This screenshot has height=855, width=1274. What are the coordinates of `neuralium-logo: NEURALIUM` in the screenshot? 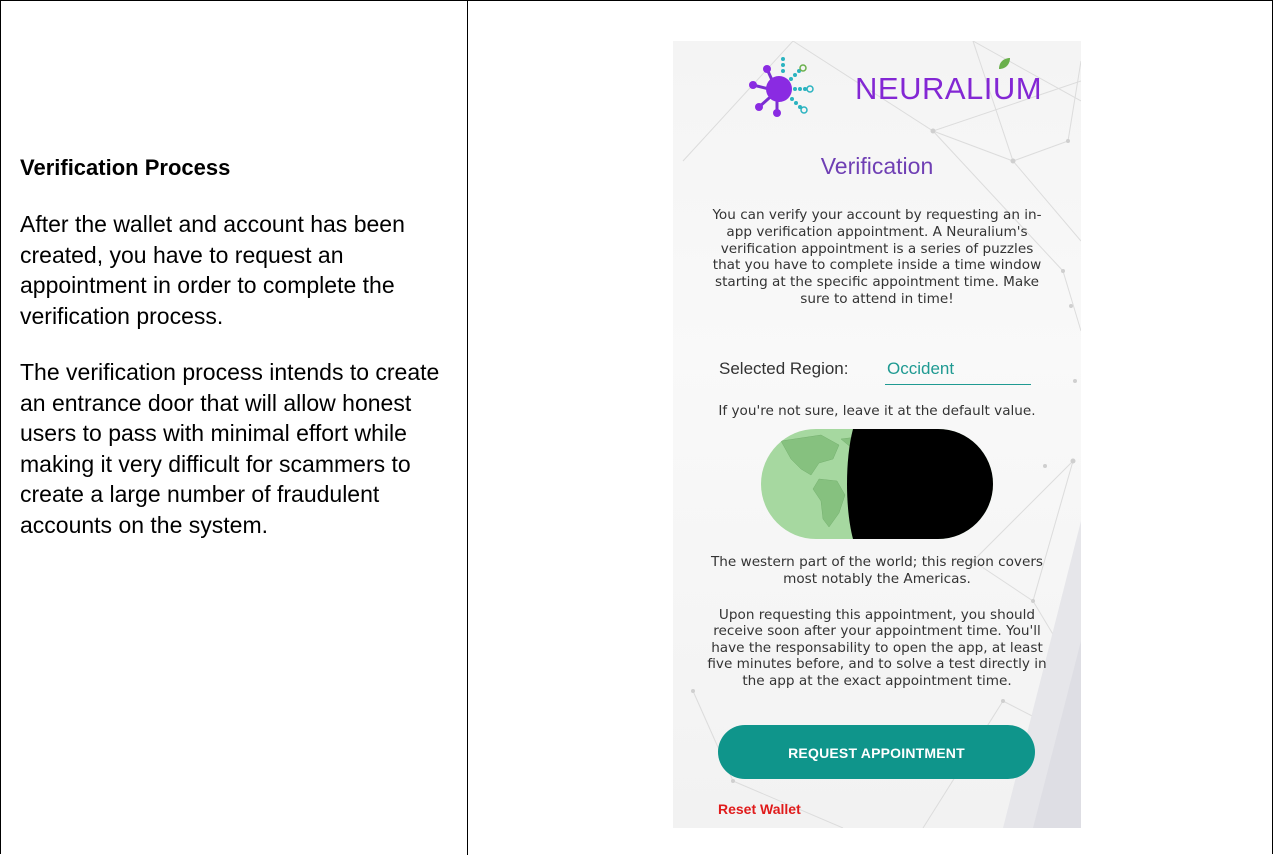 It's located at (890, 84).